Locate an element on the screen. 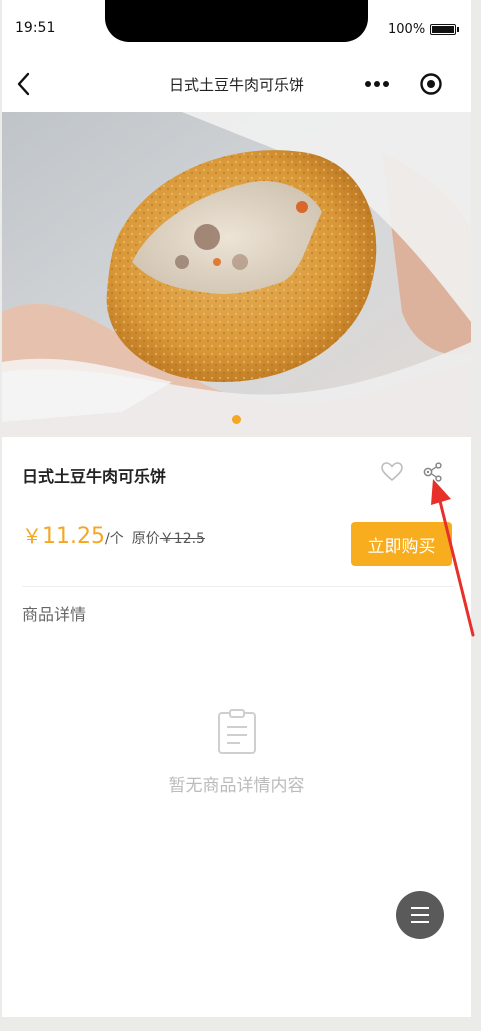 The width and height of the screenshot is (481, 1031). menu-fab is located at coordinates (420, 915).